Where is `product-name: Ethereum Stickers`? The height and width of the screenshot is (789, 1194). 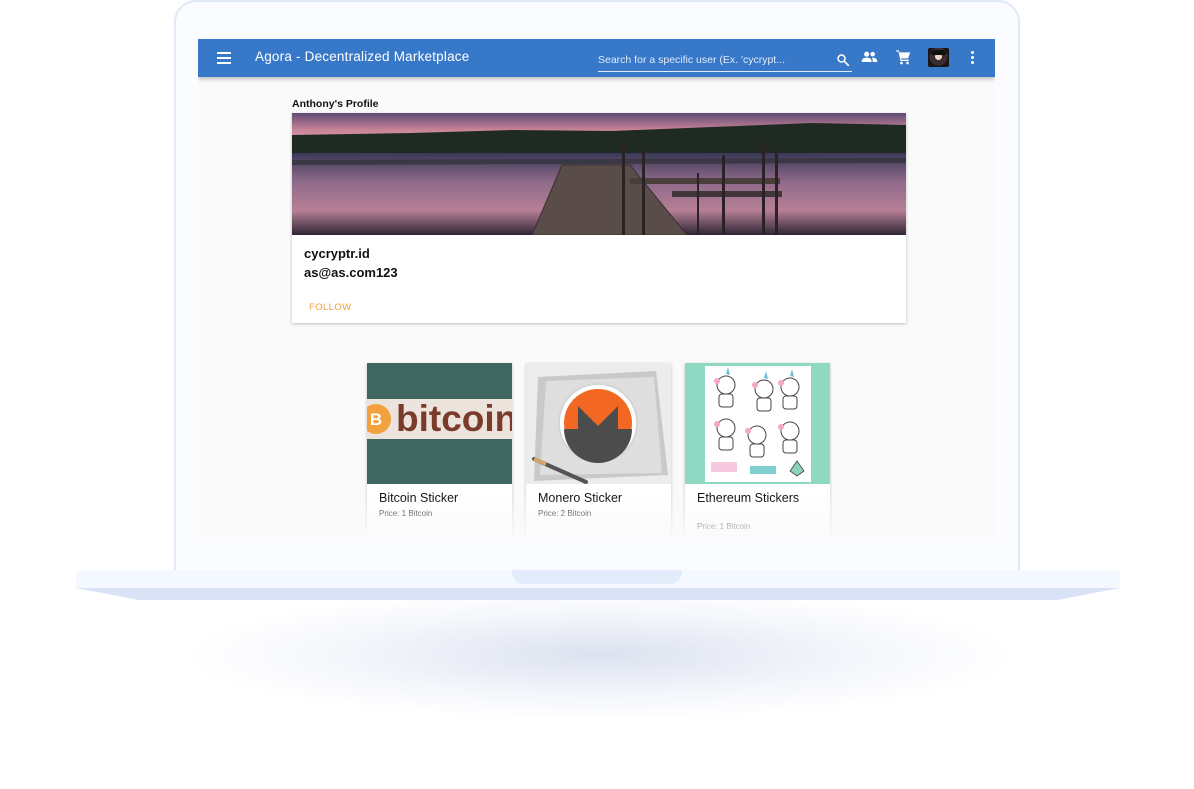 product-name: Ethereum Stickers is located at coordinates (748, 498).